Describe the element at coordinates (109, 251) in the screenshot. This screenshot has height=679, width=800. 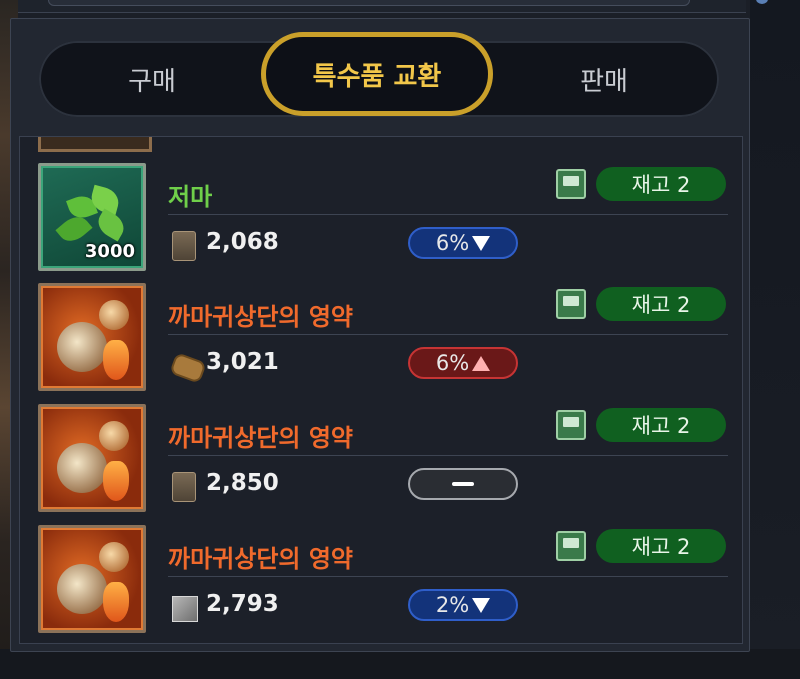
I see `item-quantity: 3000` at that location.